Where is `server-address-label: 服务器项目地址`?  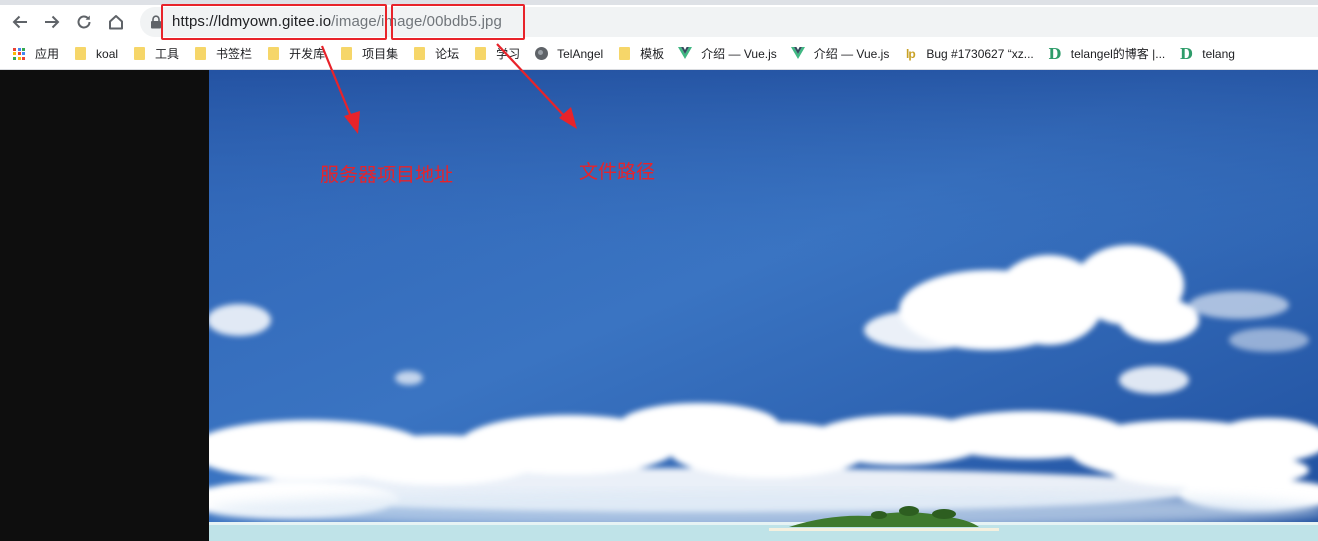
server-address-label: 服务器项目地址 is located at coordinates (387, 175).